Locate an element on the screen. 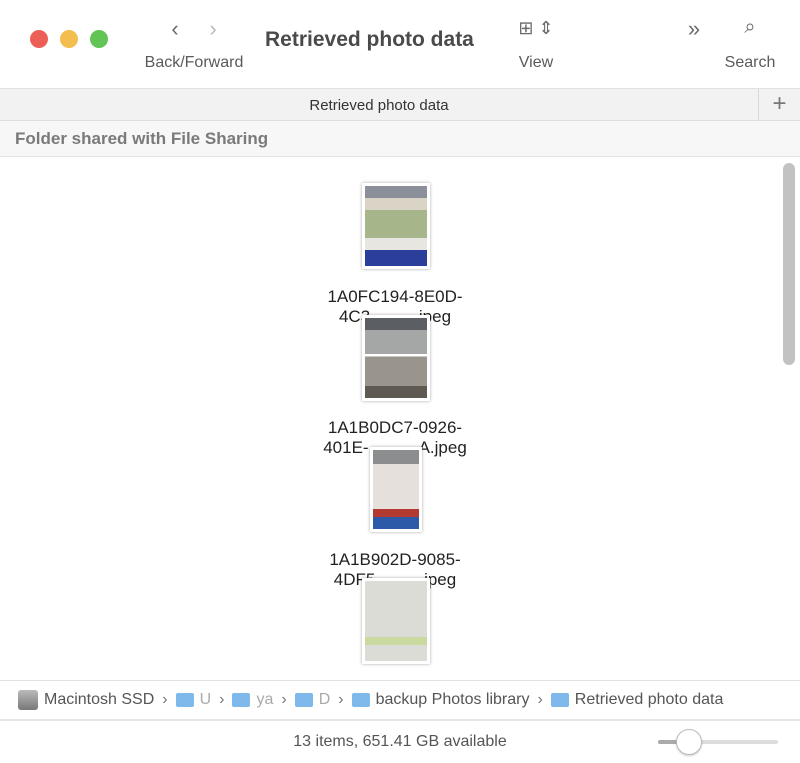 Image resolution: width=800 pixels, height=763 pixels. minimize-button is located at coordinates (69, 39).